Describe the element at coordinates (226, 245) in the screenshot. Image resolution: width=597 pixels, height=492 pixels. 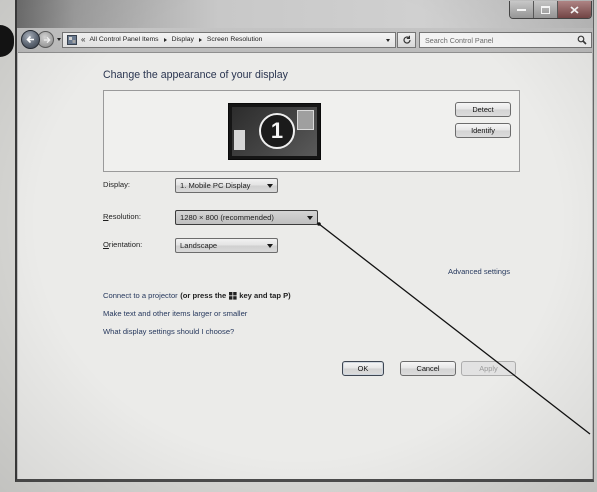
I see `orientation-select: Landscape` at that location.